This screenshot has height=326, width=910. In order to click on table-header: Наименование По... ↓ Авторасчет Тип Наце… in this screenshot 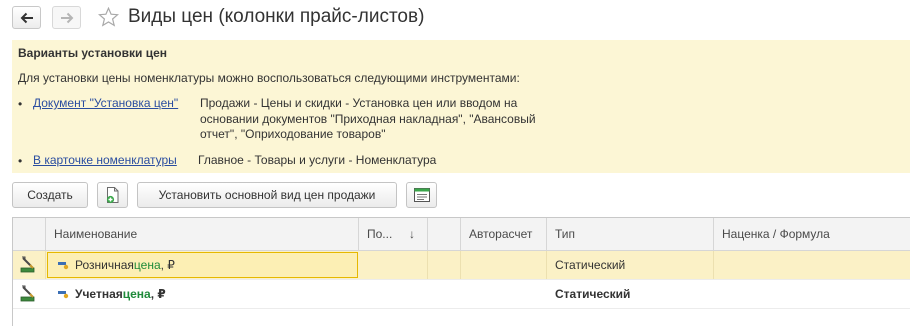, I will do `click(461, 234)`.